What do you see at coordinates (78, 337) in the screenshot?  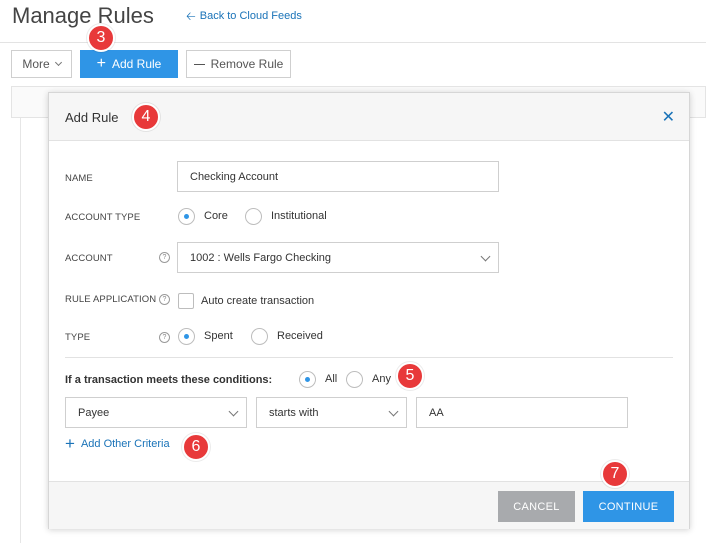 I see `type-label: TYPE` at bounding box center [78, 337].